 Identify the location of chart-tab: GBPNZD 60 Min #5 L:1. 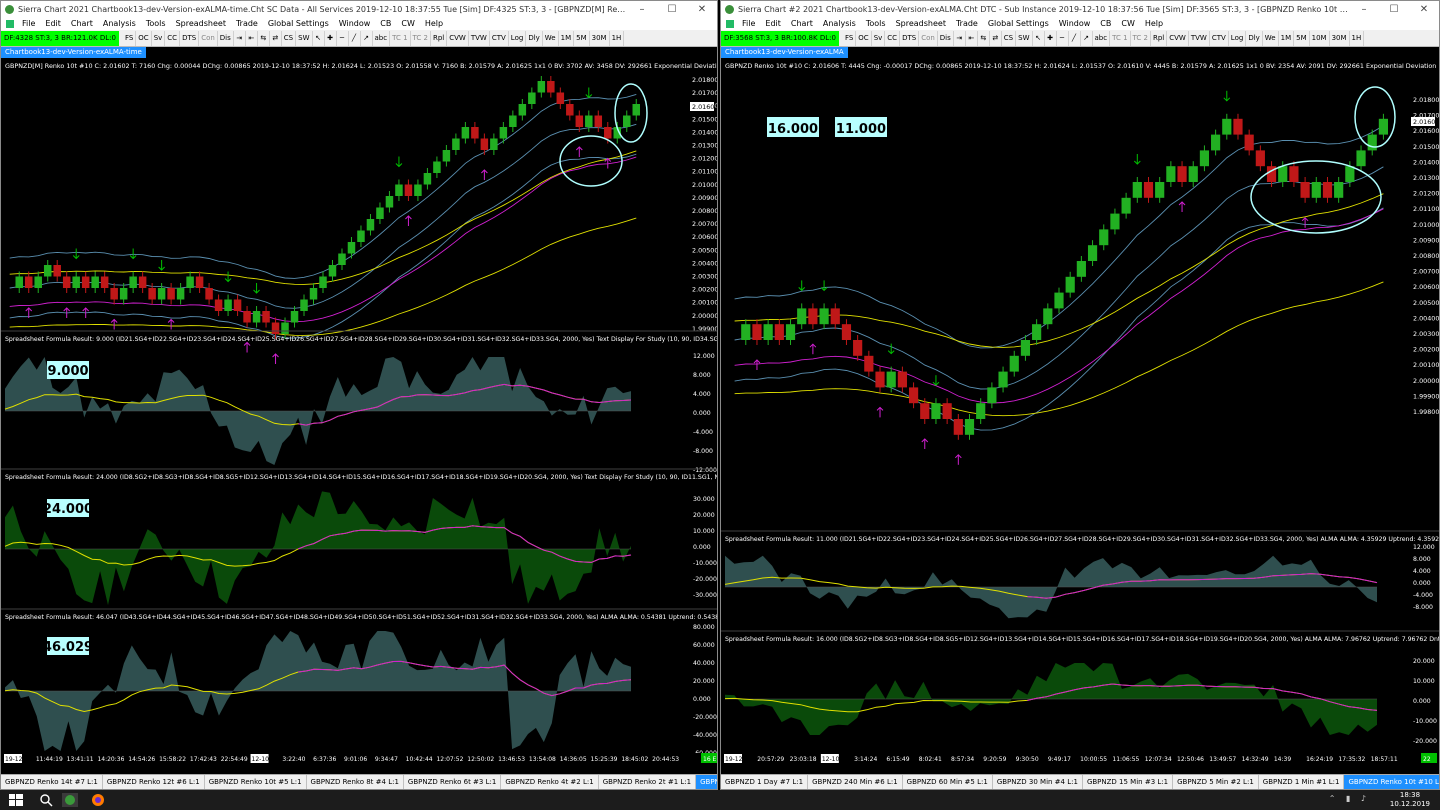
(948, 782).